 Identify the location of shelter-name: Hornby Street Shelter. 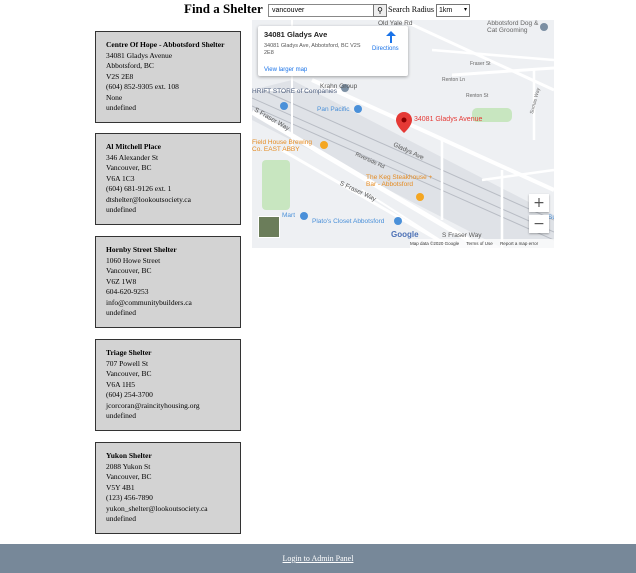
(141, 249).